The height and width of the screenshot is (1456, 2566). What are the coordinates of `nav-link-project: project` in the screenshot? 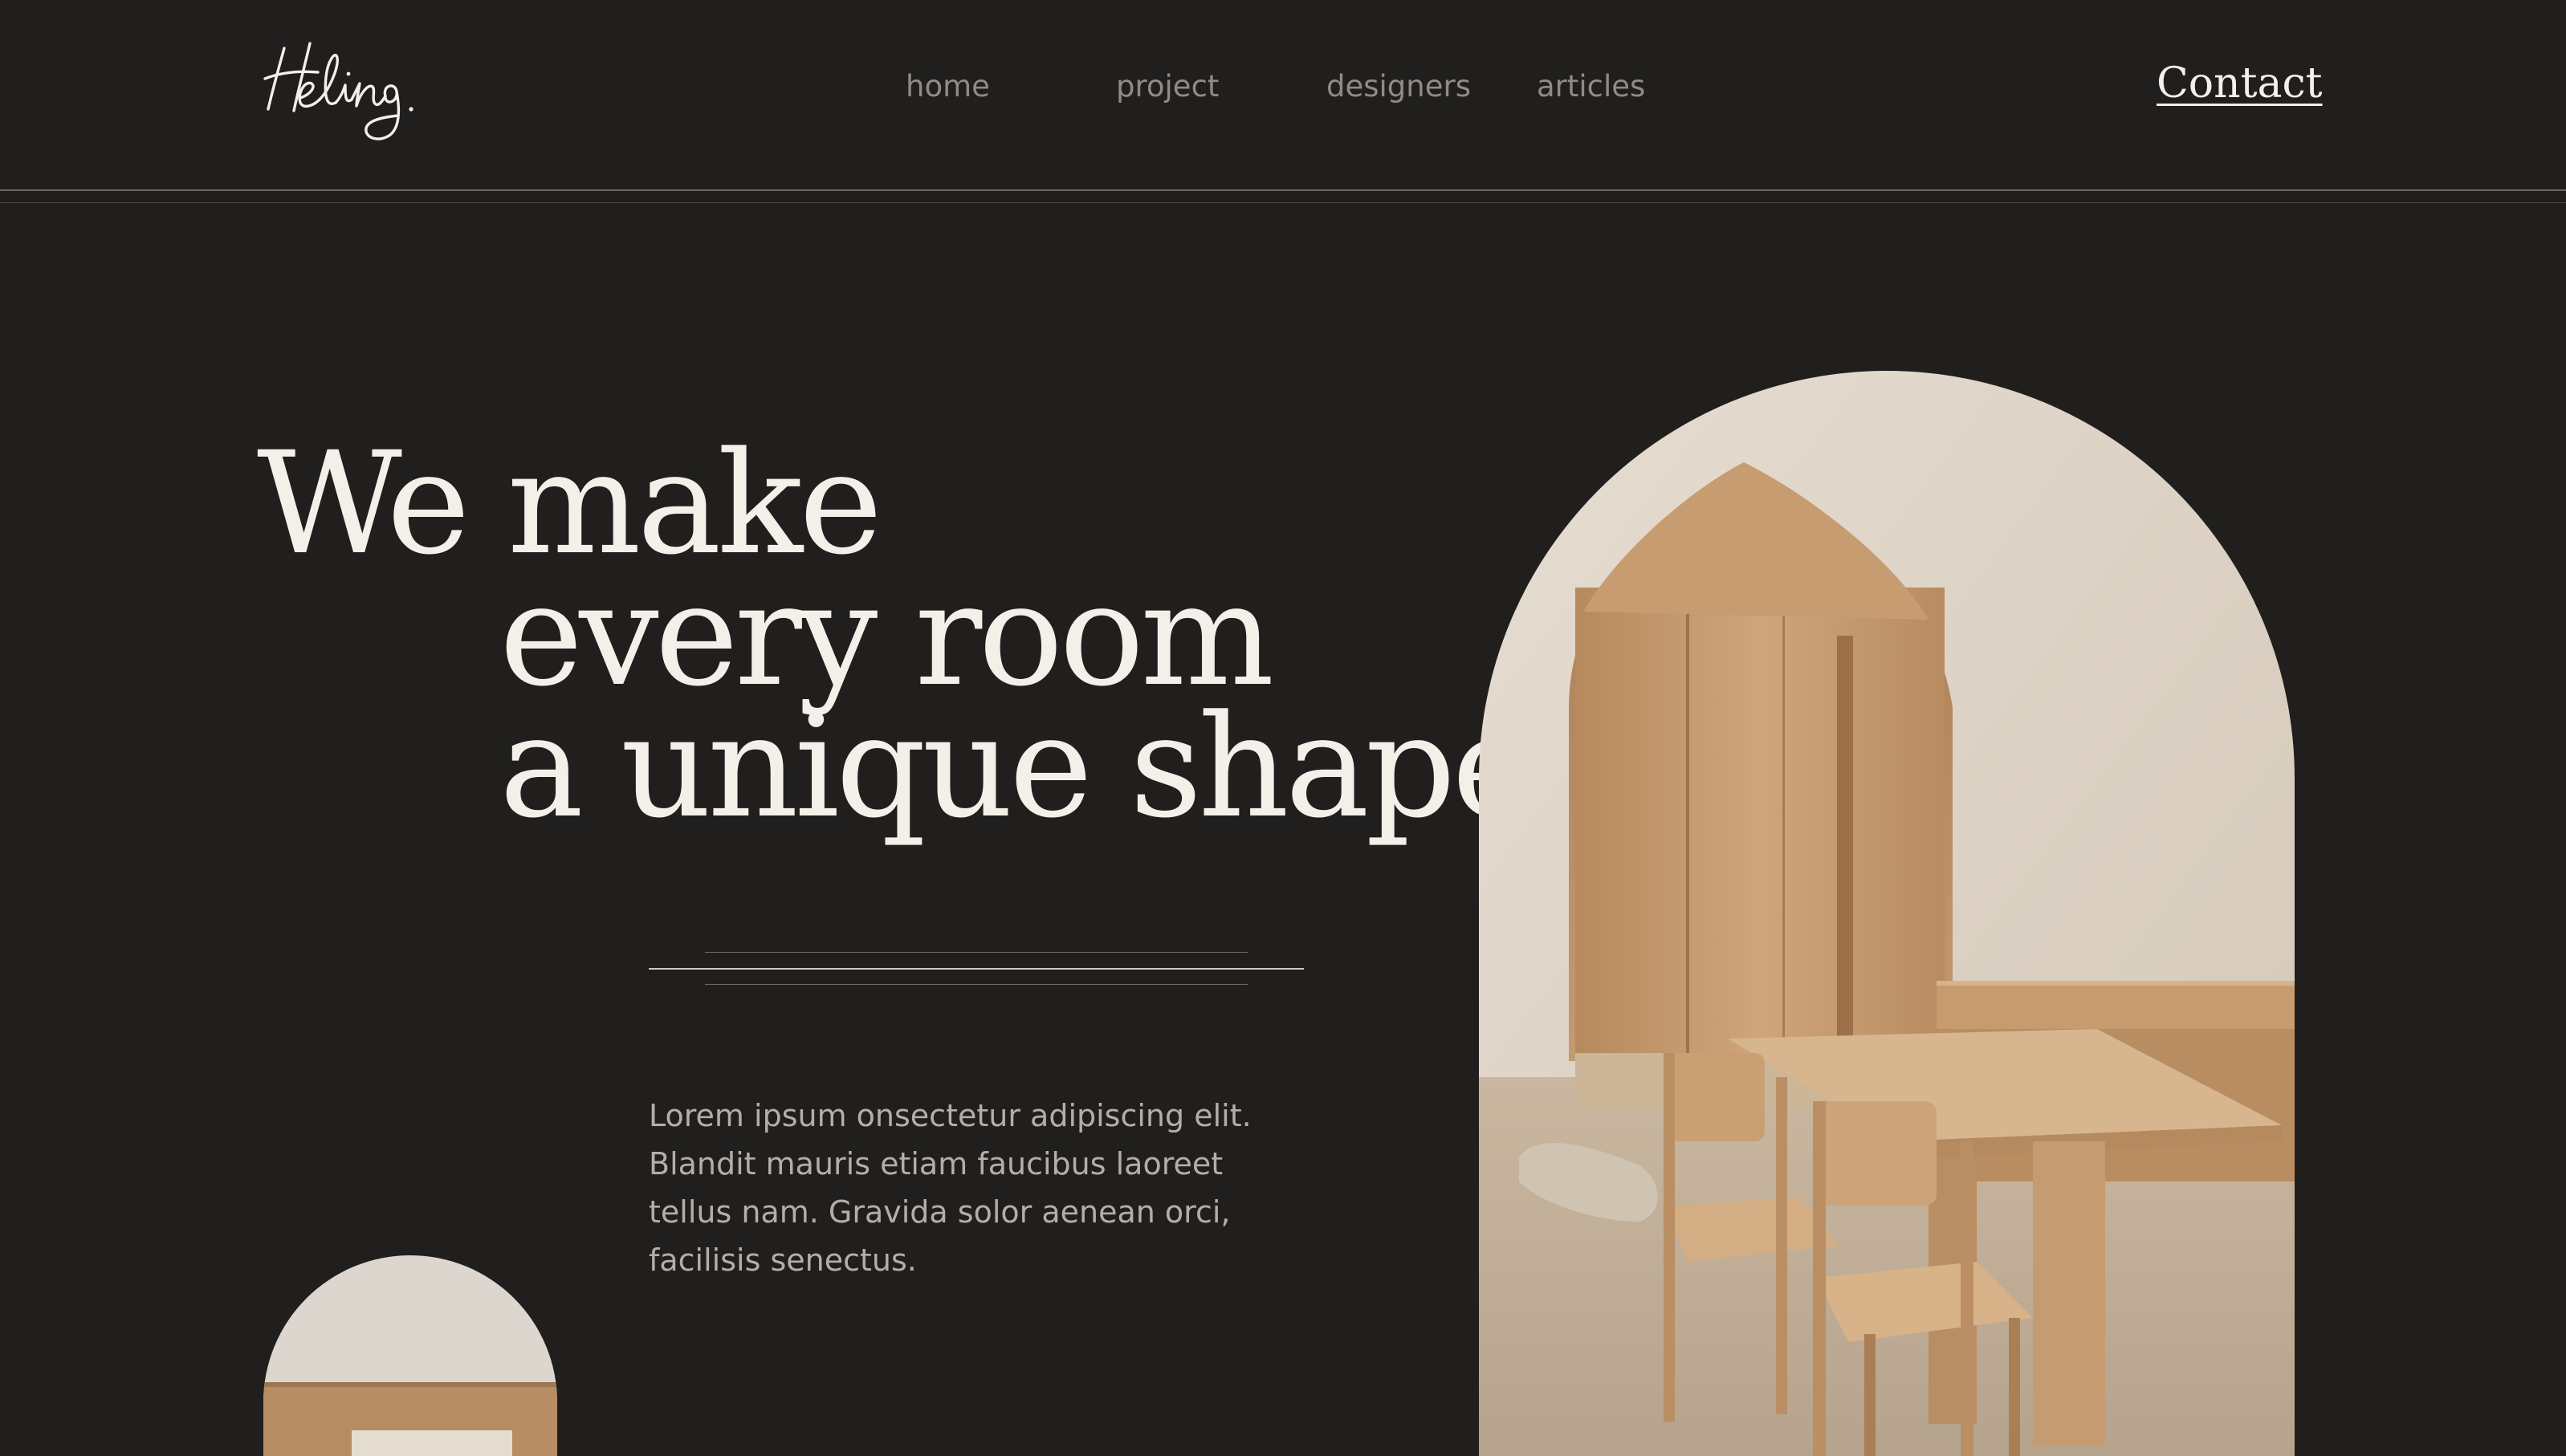 It's located at (1167, 86).